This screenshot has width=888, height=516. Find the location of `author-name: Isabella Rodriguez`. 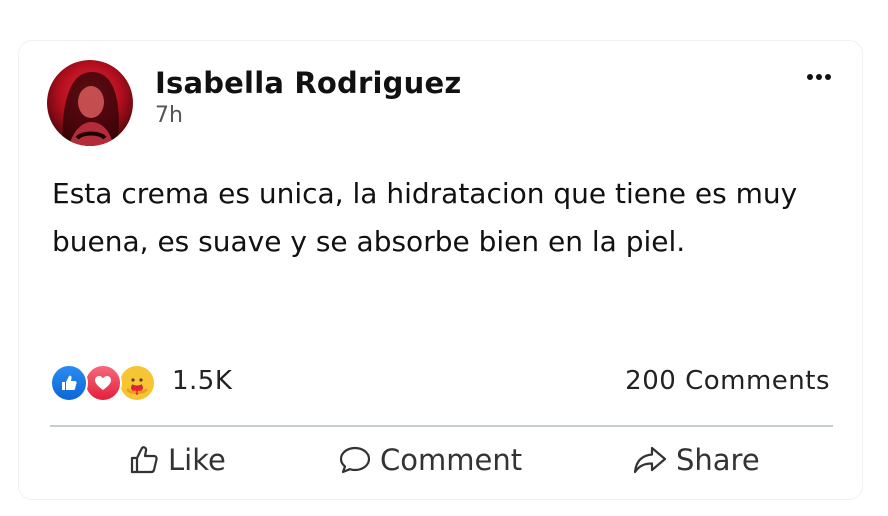

author-name: Isabella Rodriguez is located at coordinates (308, 83).